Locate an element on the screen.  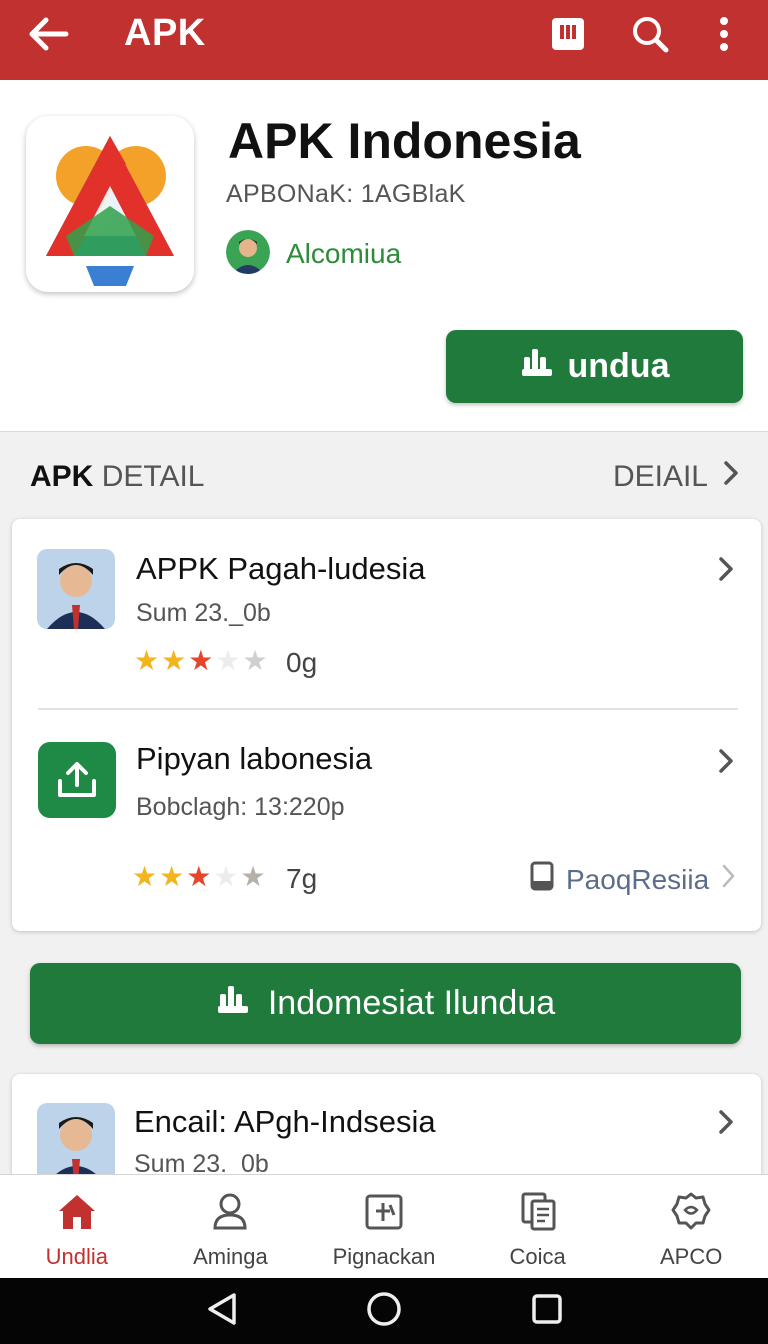
section-title-rest: DETAIL is located at coordinates (153, 476).